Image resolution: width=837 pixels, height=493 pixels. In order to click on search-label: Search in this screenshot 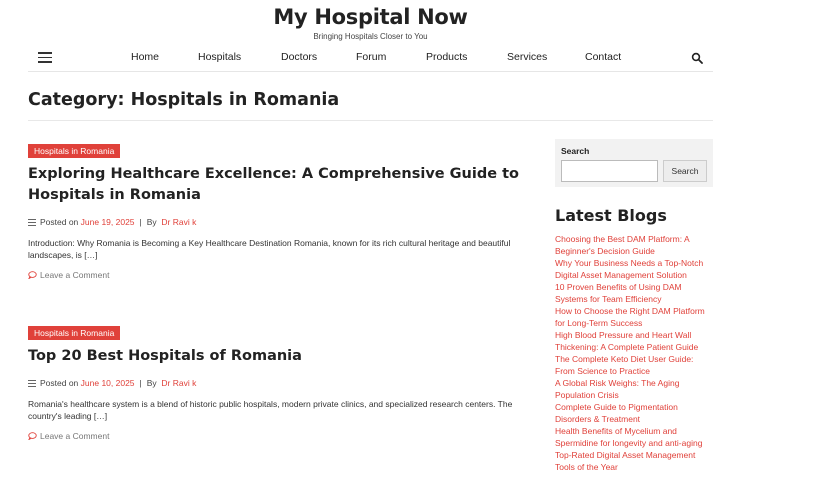, I will do `click(575, 151)`.